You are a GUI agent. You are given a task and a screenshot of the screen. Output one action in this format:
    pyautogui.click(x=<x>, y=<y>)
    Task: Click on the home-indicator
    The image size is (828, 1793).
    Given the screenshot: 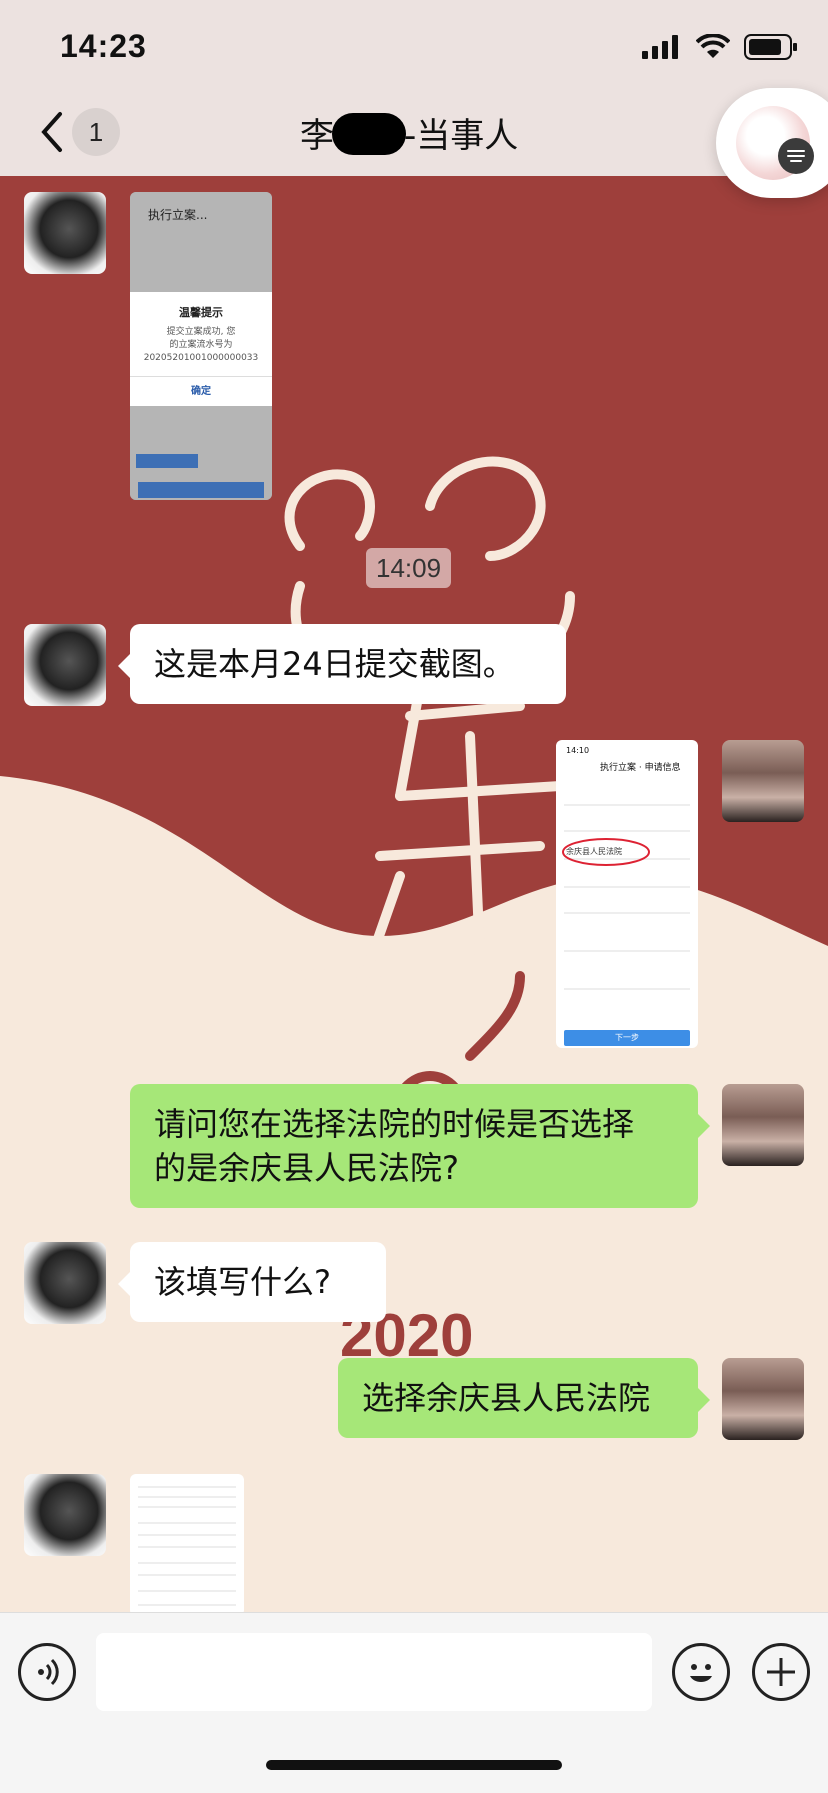 What is the action you would take?
    pyautogui.click(x=414, y=1765)
    